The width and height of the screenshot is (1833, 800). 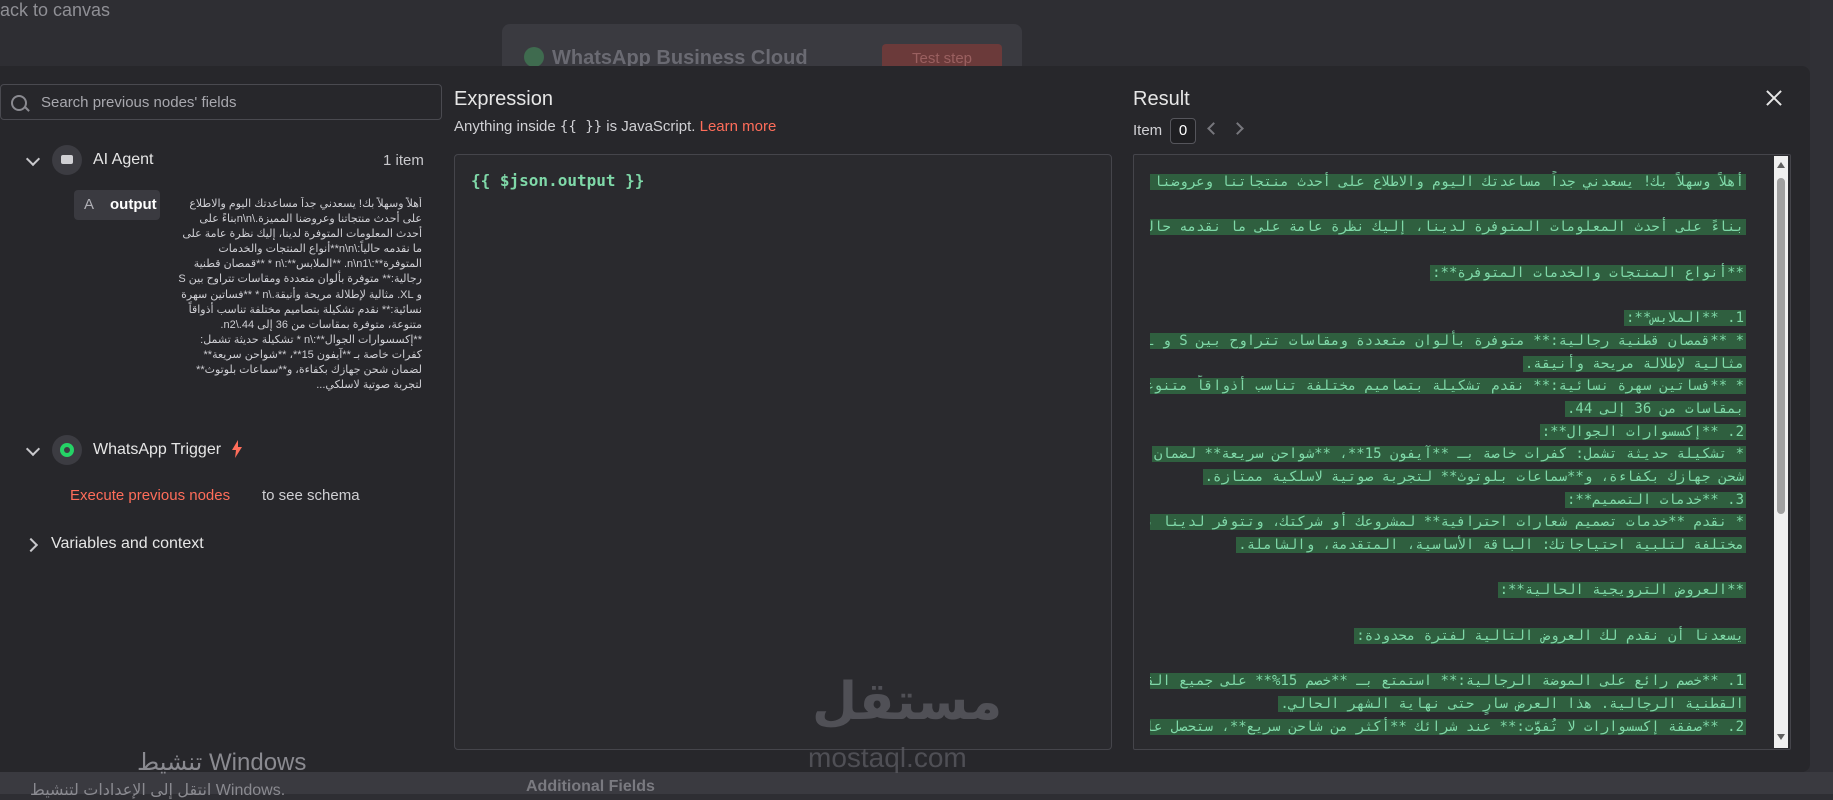 I want to click on scroll-up-arrow, so click(x=1781, y=165).